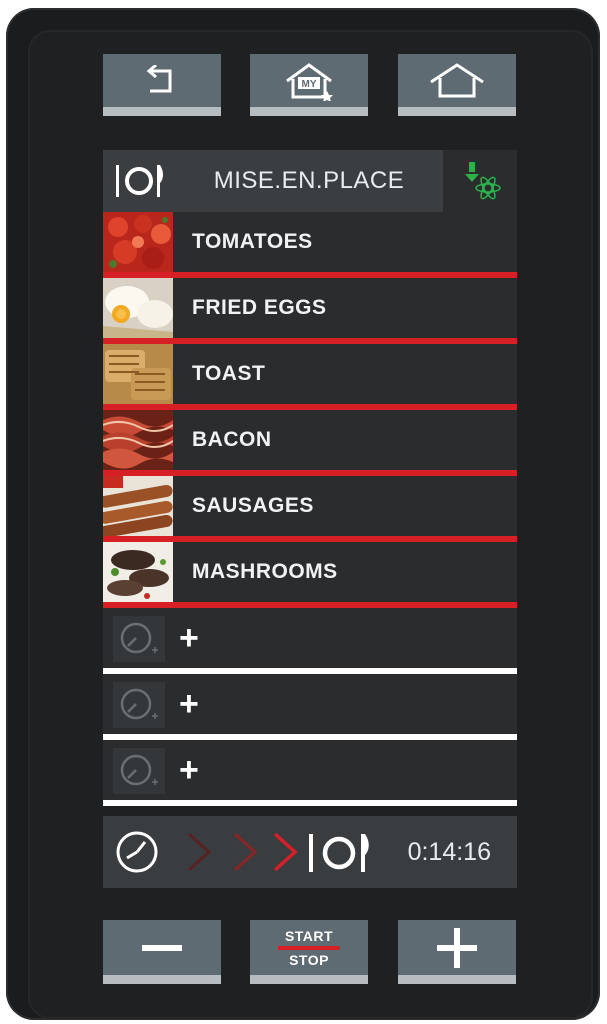  What do you see at coordinates (162, 947) in the screenshot?
I see `minus-icon` at bounding box center [162, 947].